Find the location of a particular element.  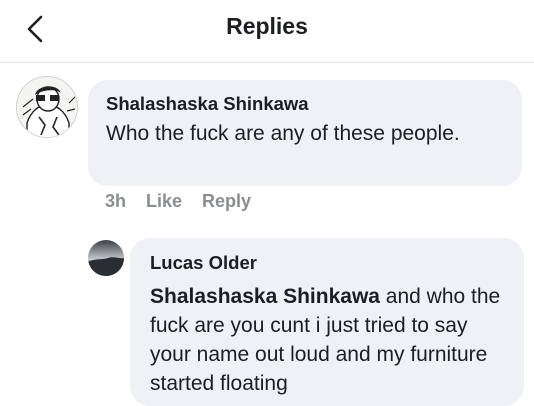

comment-actions: 3h Like Reply is located at coordinates (178, 201).